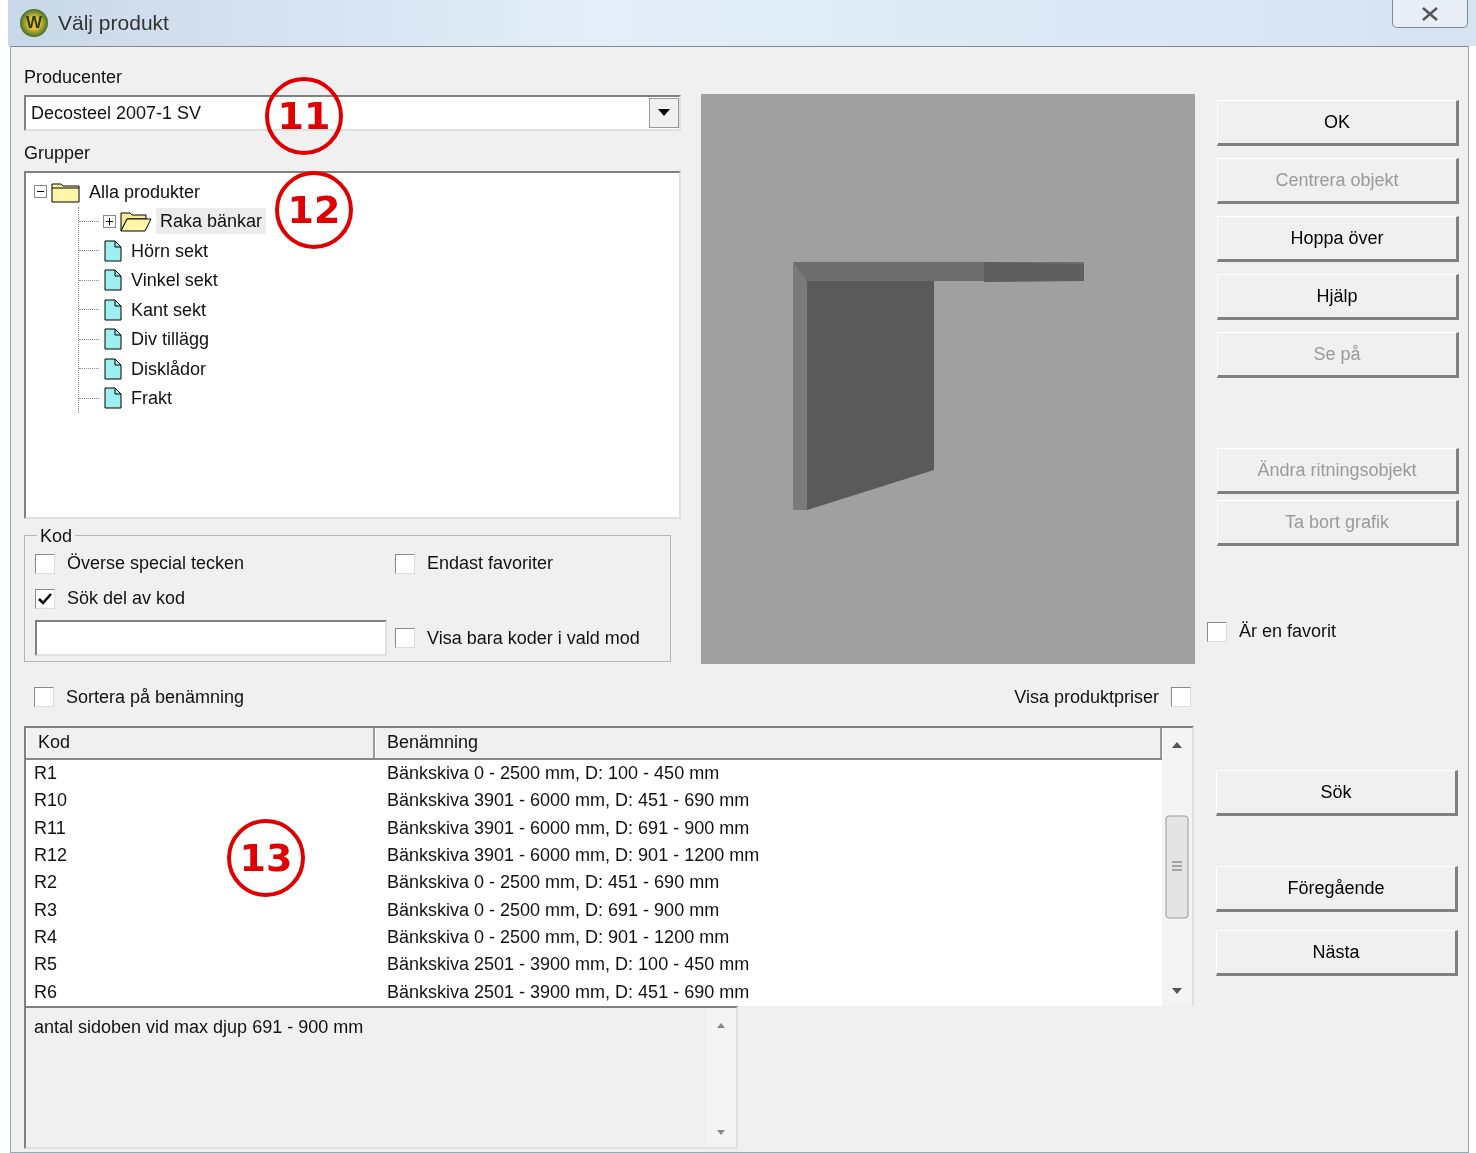  Describe the element at coordinates (170, 250) in the screenshot. I see `tree-item: Hörn sekt` at that location.